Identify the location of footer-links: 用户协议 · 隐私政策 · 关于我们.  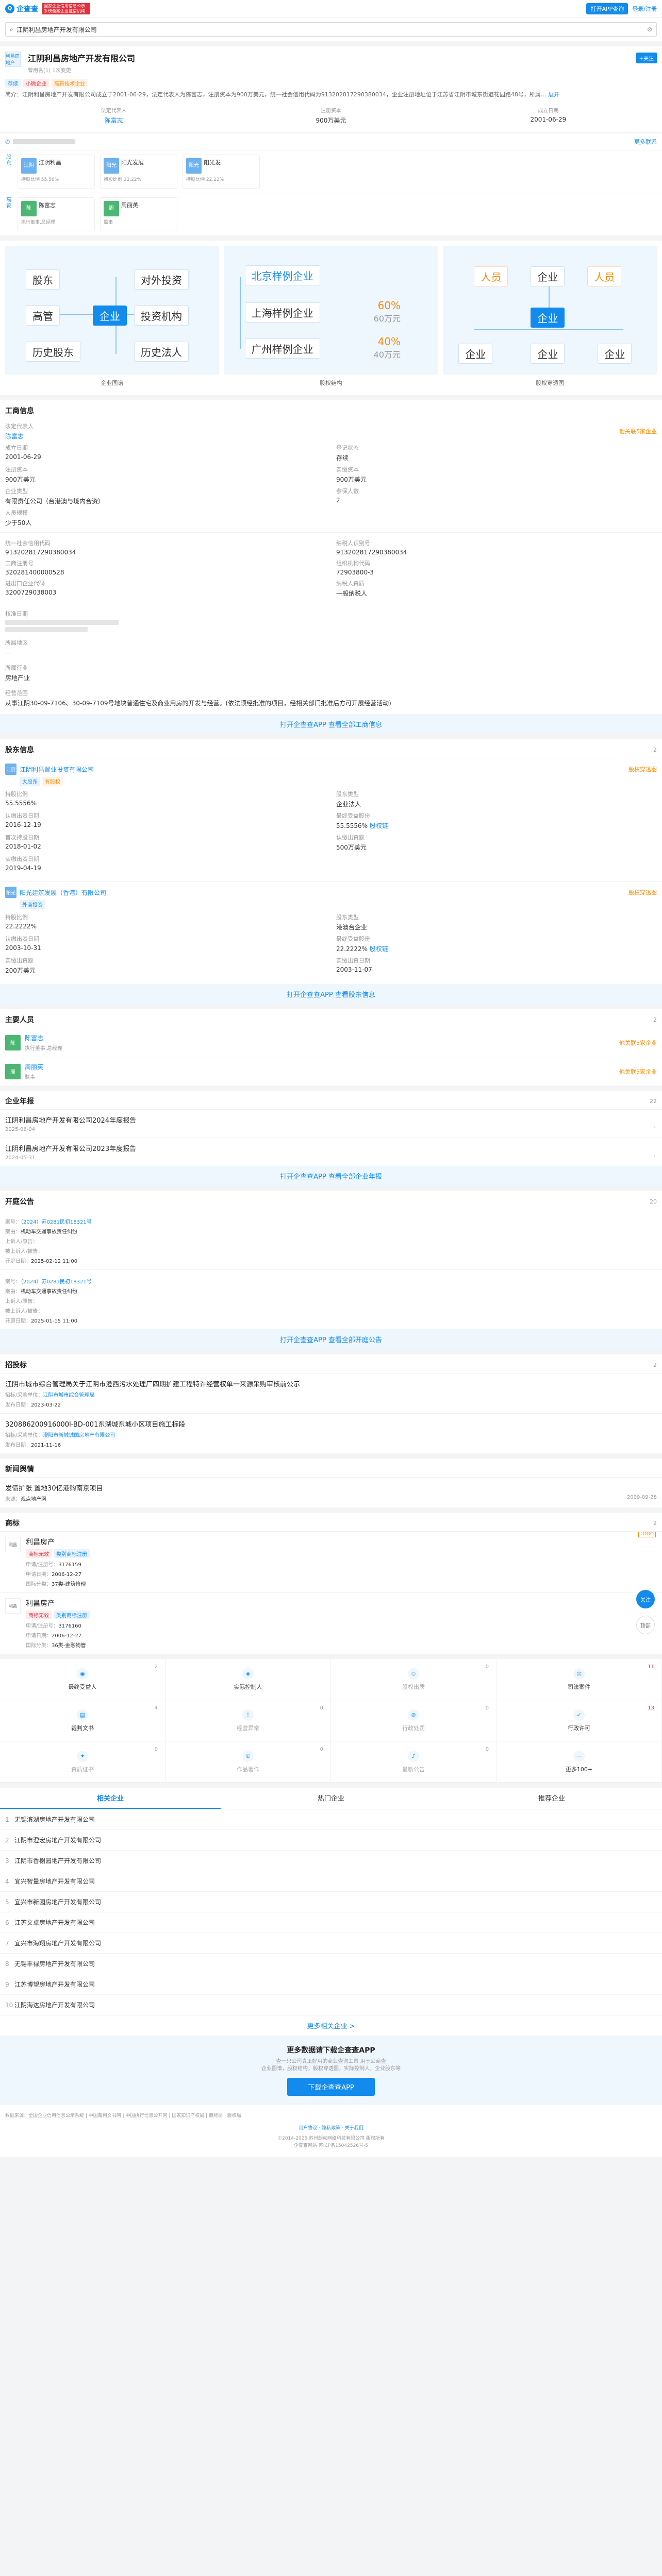
(331, 2128).